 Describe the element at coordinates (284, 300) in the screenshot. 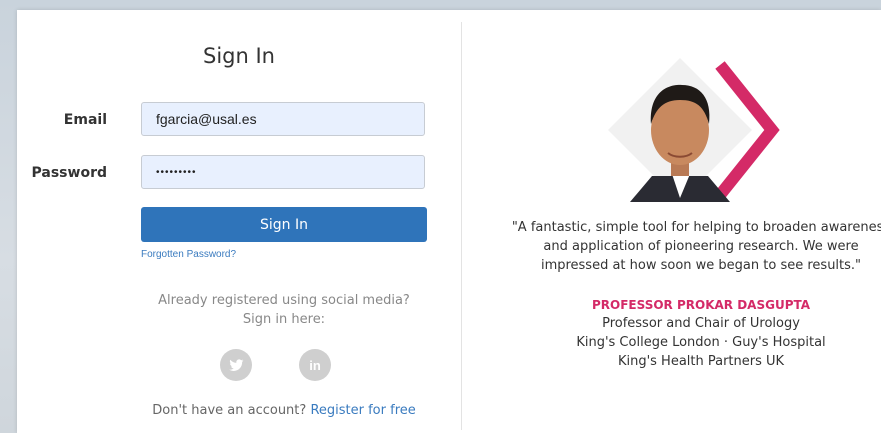

I see `social-prompt-line1: Already registered using social media?` at that location.